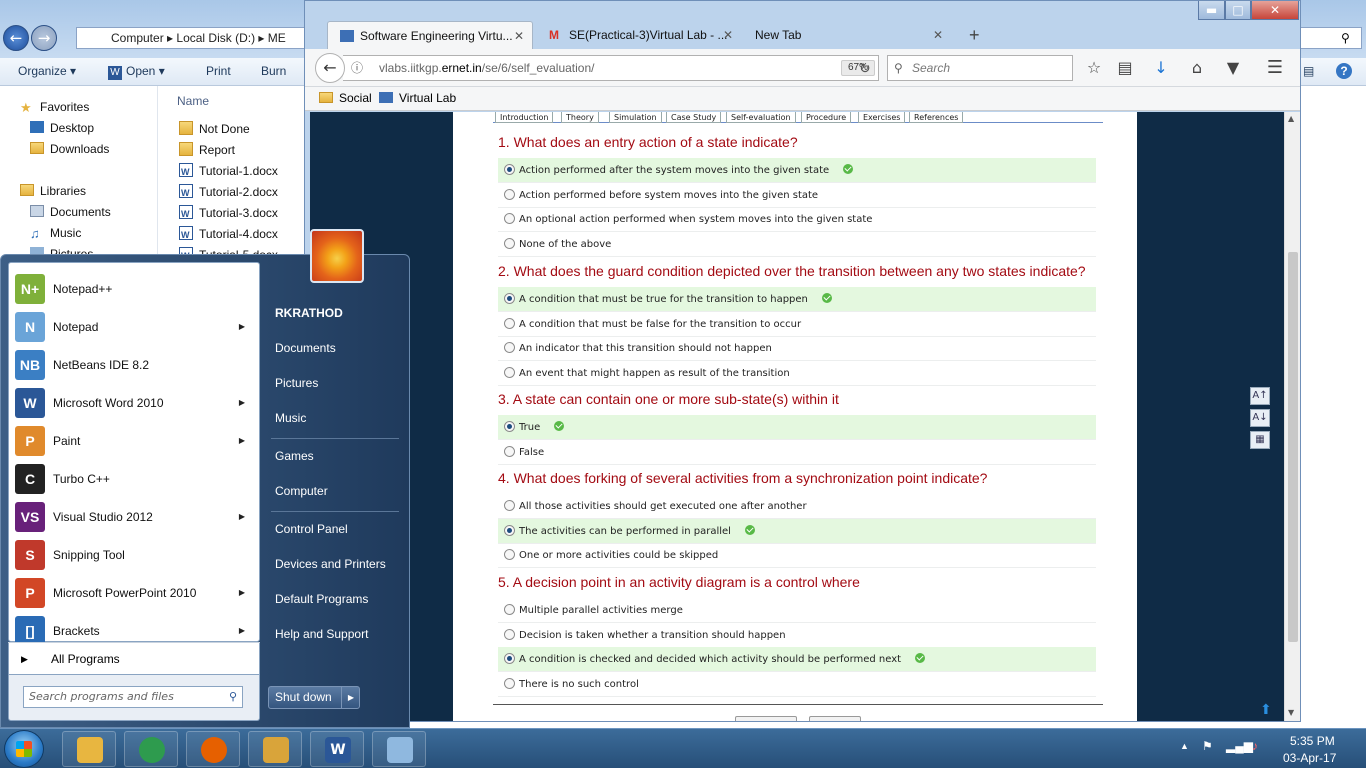 This screenshot has height=768, width=1366. I want to click on submit-button, so click(766, 718).